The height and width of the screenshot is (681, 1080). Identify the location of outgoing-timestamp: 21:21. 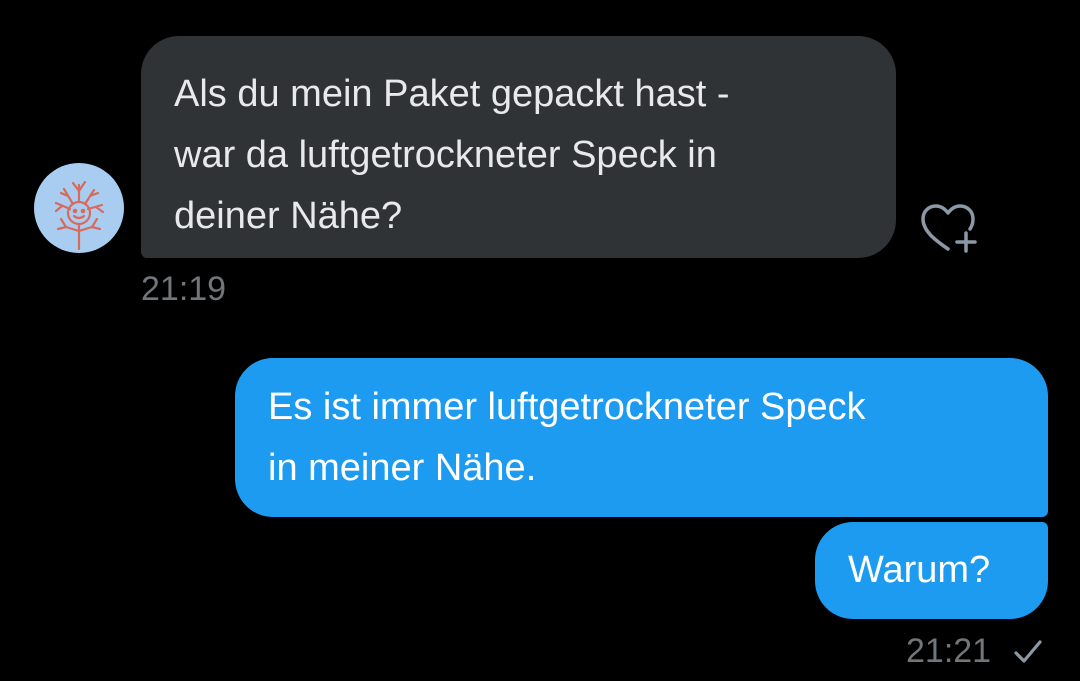
(949, 651).